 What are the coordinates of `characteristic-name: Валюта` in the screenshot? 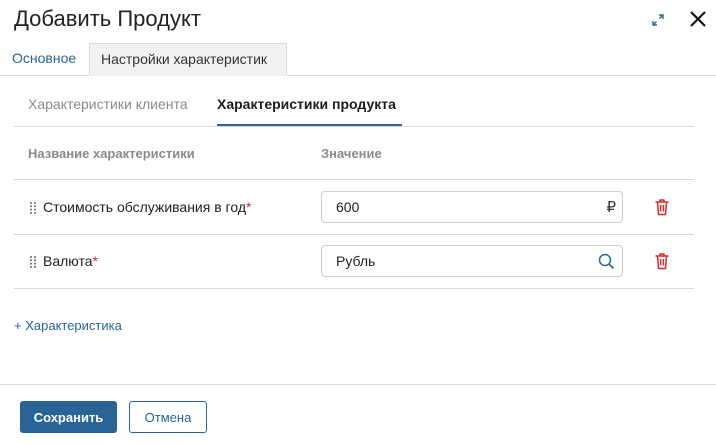 It's located at (68, 261).